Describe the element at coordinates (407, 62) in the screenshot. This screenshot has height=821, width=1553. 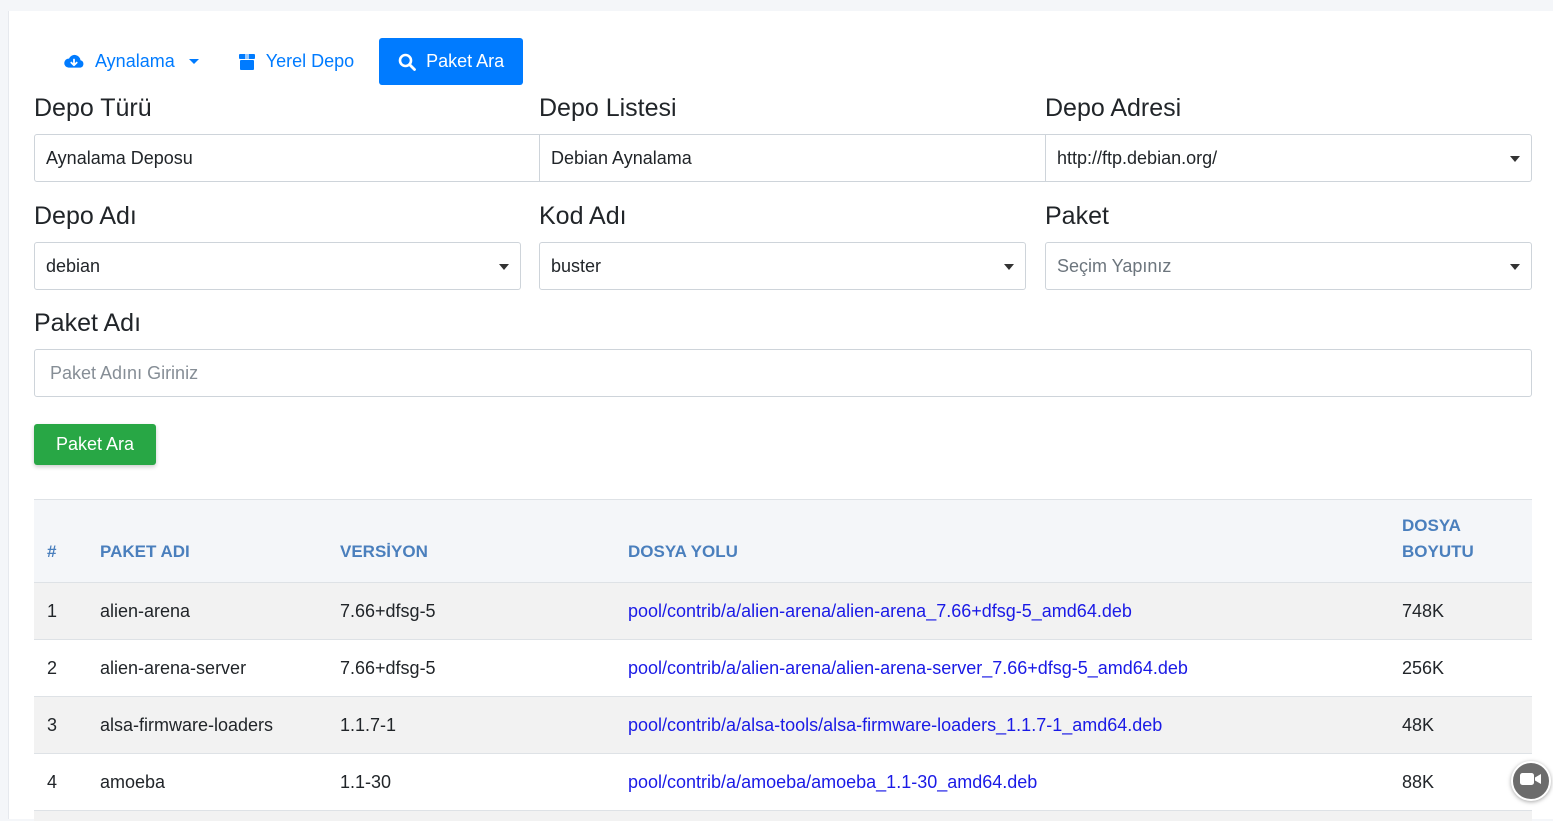
I see `search-icon` at that location.